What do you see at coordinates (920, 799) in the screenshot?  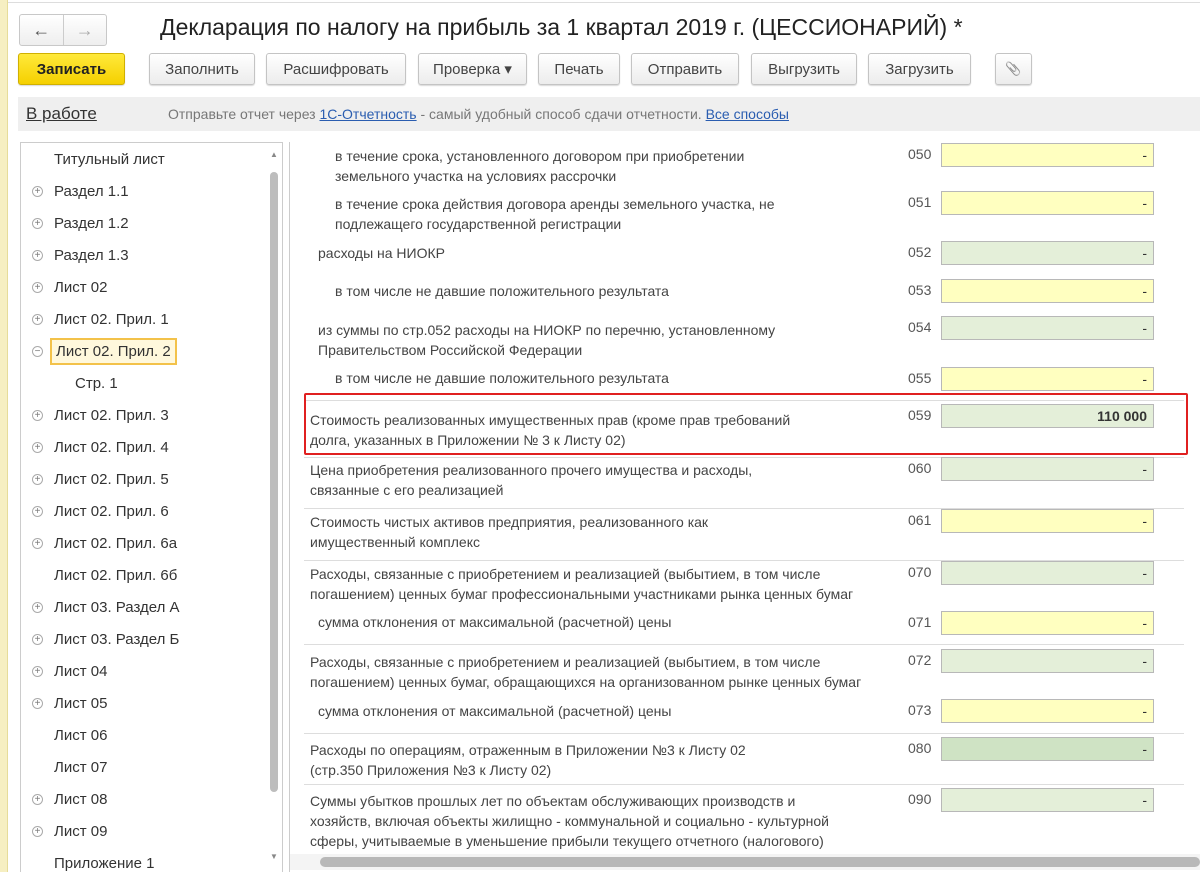 I see `line-code: 090` at bounding box center [920, 799].